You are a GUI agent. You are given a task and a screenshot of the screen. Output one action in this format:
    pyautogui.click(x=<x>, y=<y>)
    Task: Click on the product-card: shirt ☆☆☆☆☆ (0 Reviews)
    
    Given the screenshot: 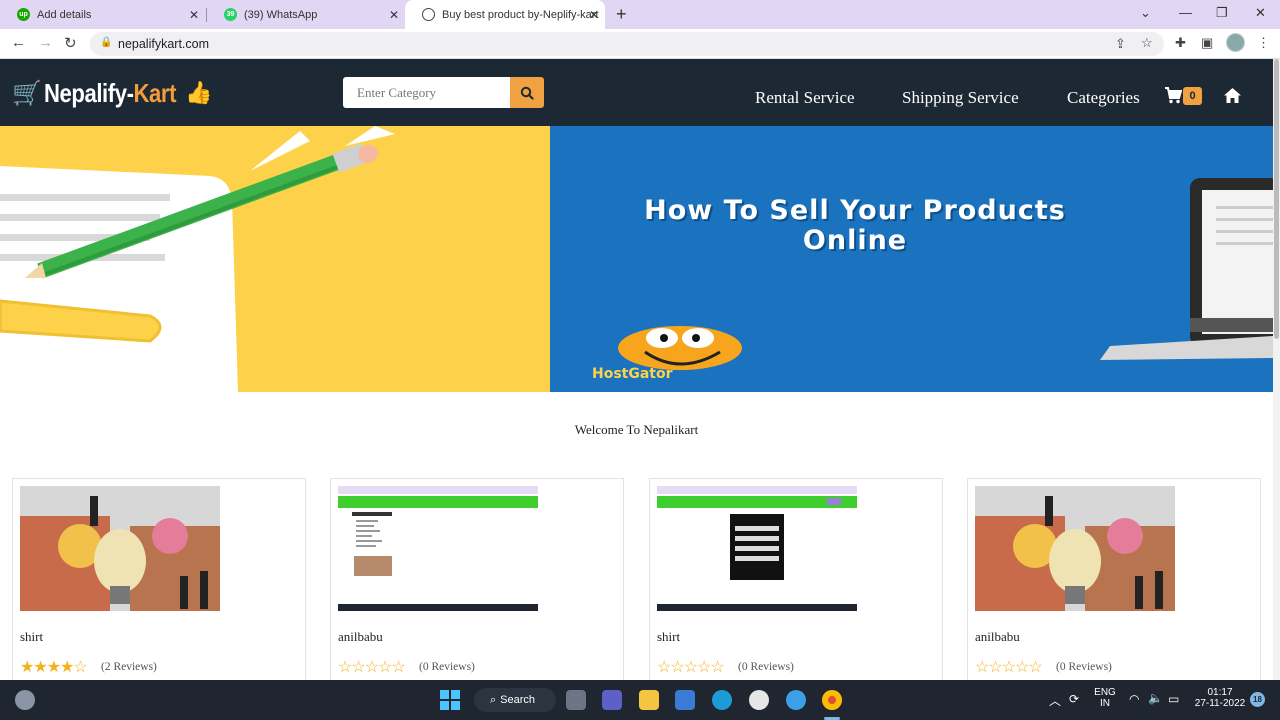 What is the action you would take?
    pyautogui.click(x=796, y=583)
    